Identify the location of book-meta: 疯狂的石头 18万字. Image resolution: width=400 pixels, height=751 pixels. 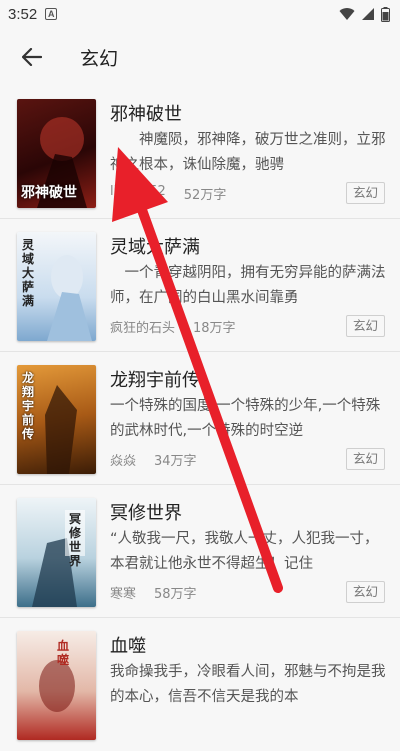
(173, 326).